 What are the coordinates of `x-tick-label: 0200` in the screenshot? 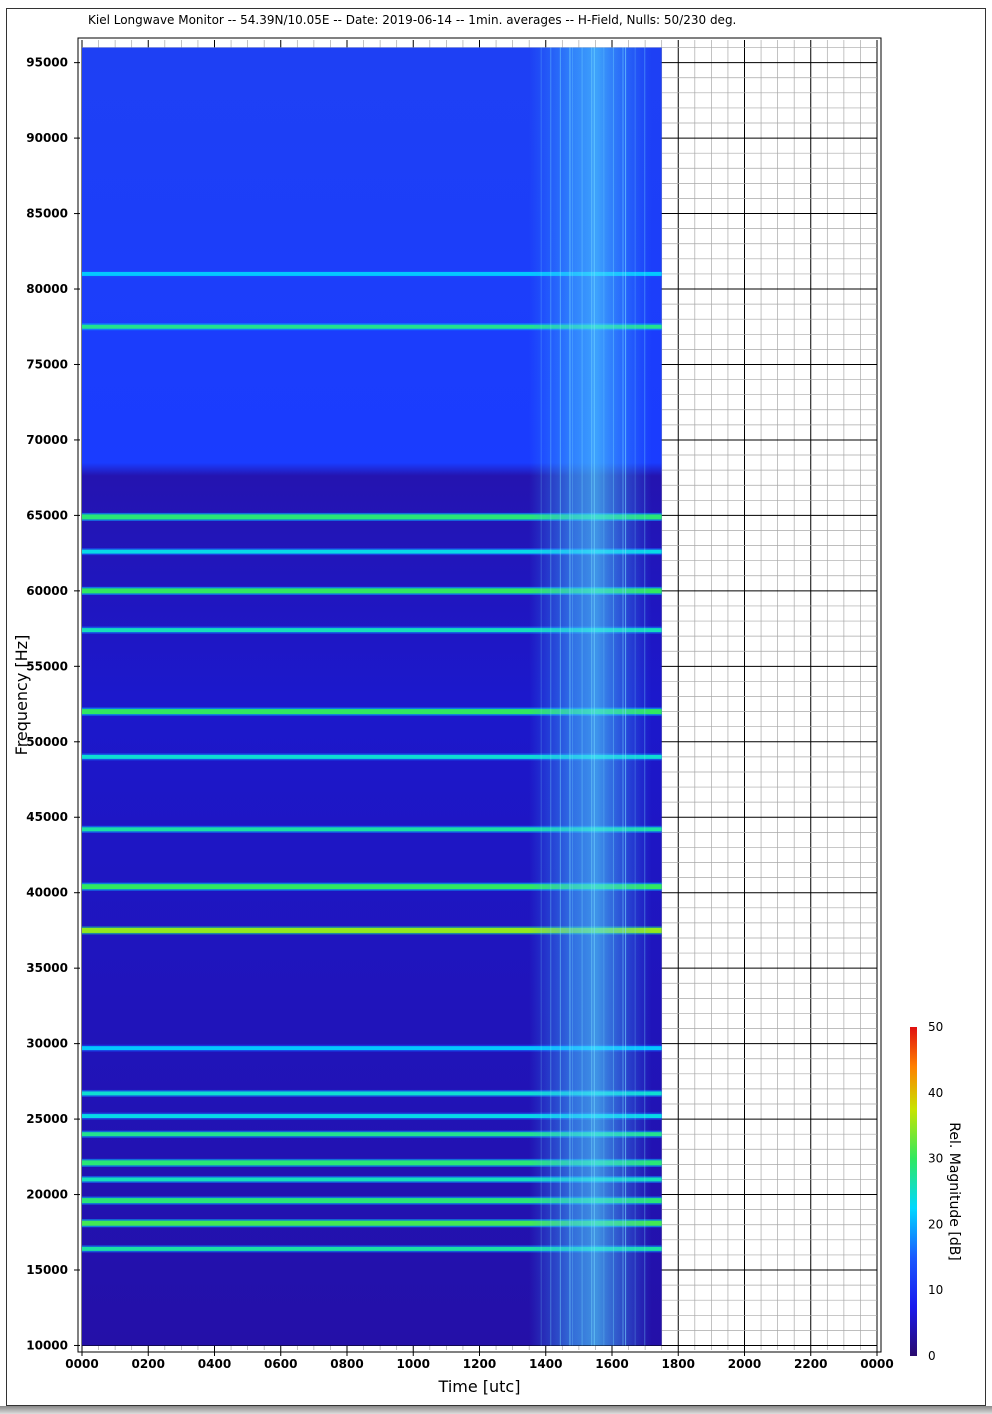 It's located at (148, 1364).